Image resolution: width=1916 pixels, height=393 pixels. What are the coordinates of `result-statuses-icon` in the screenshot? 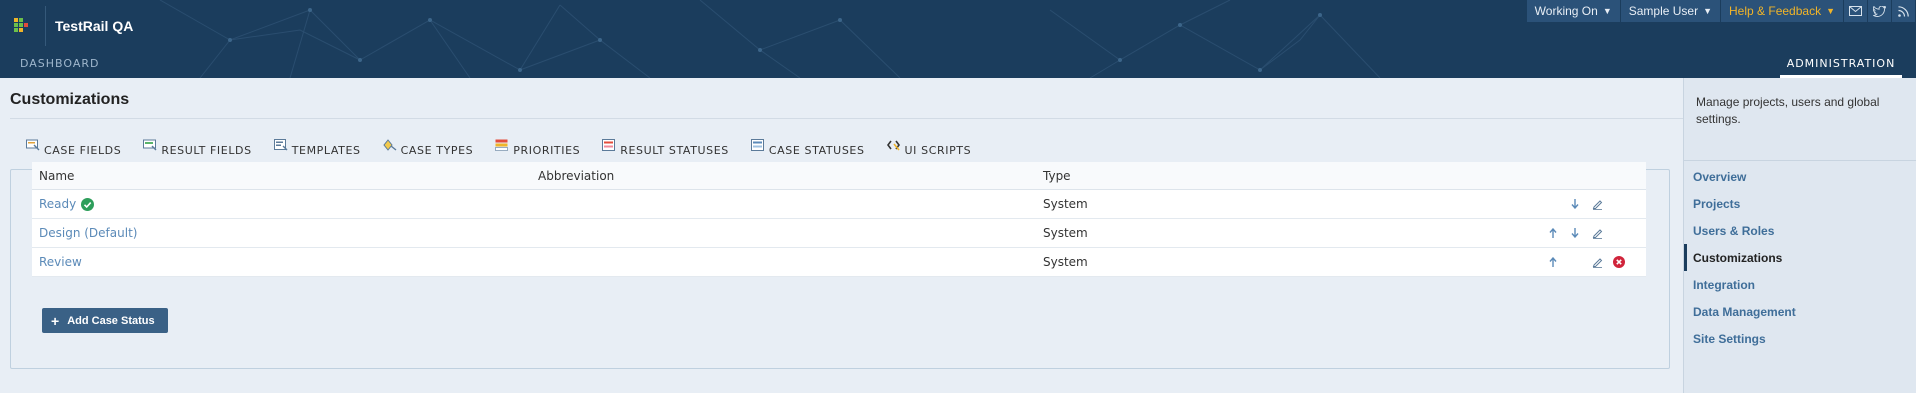 It's located at (609, 145).